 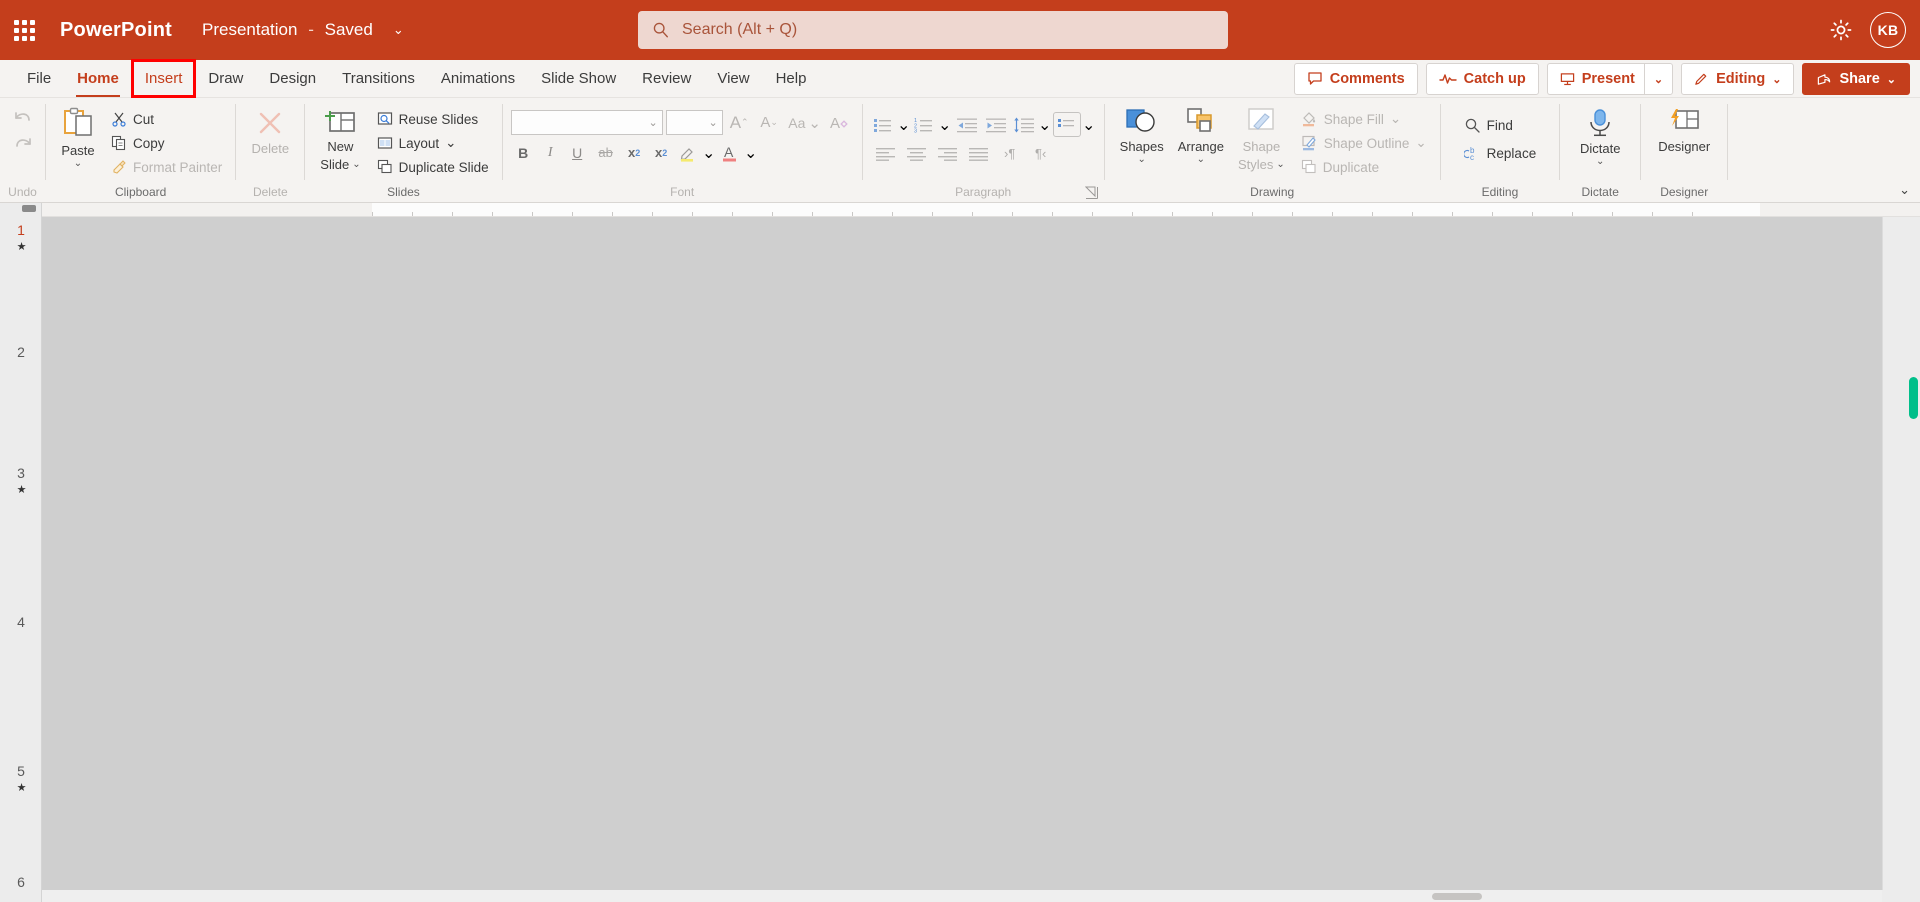 I want to click on shape-outline-button: Shape Outline ⌄, so click(x=1364, y=143).